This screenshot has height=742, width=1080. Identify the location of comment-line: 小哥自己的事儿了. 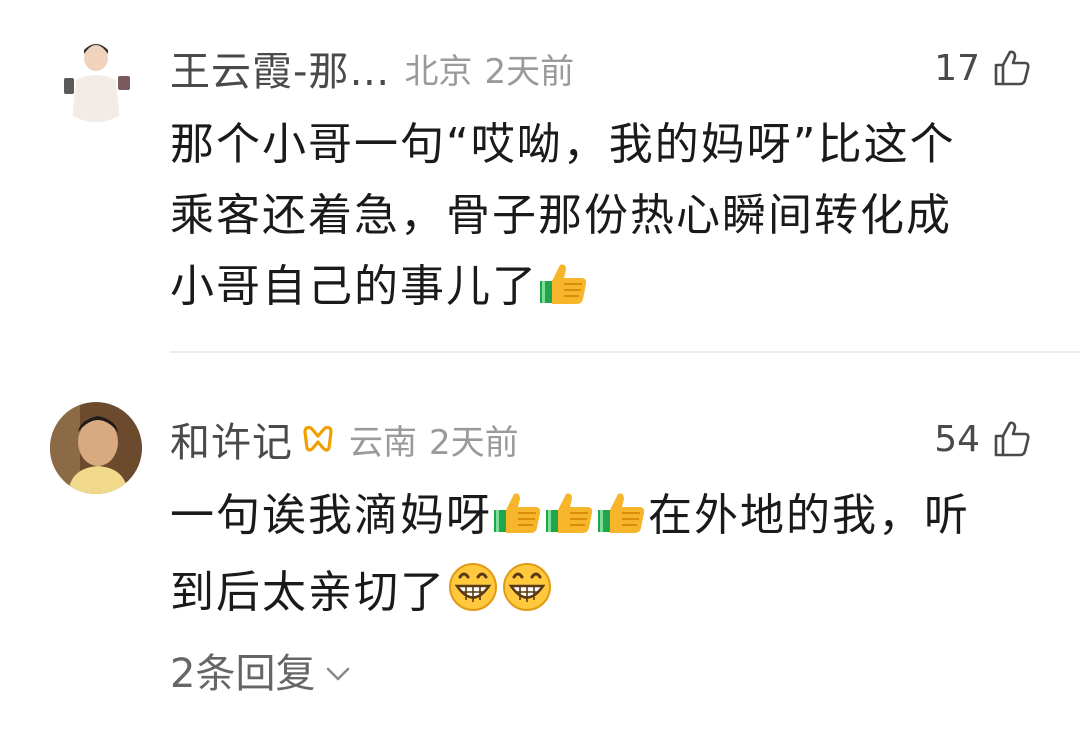
(605, 289).